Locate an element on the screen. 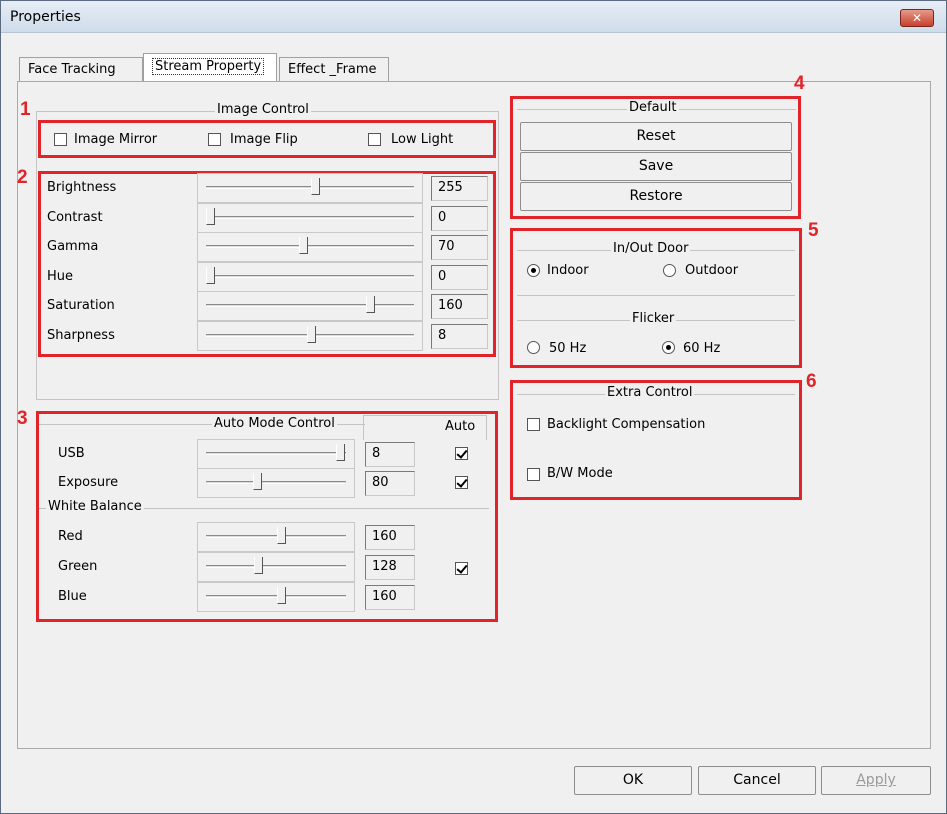 This screenshot has width=947, height=814. red-slider-track is located at coordinates (276, 536).